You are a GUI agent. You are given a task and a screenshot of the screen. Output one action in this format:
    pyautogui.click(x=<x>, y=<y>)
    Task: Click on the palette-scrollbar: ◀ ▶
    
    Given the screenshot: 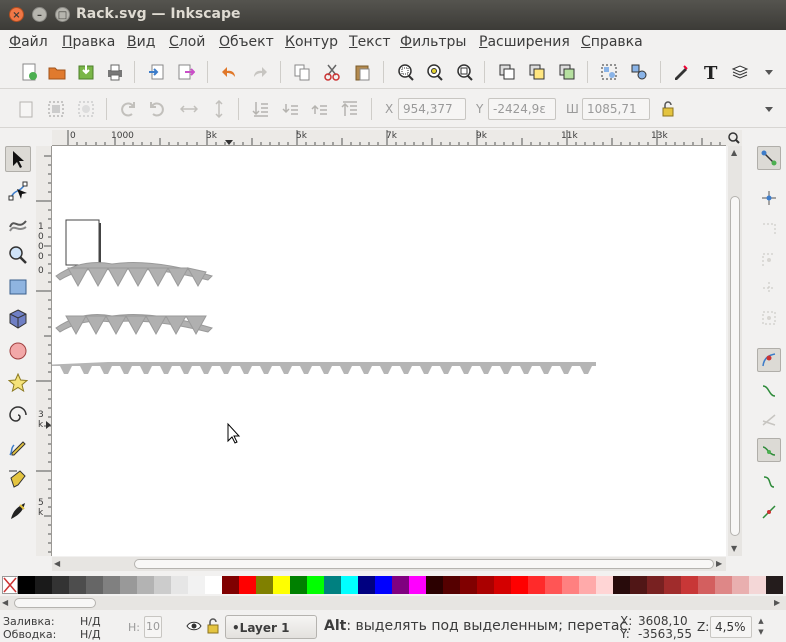 What is the action you would take?
    pyautogui.click(x=393, y=603)
    